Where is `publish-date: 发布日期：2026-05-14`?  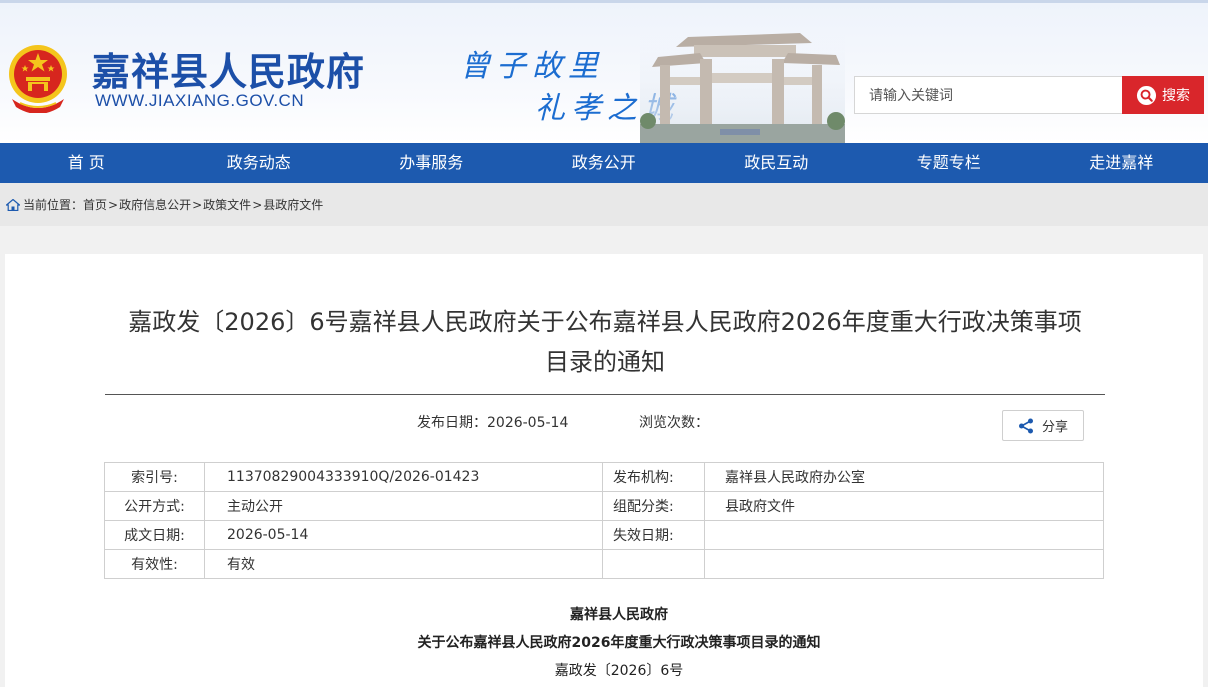
publish-date: 发布日期：2026-05-14 is located at coordinates (492, 422).